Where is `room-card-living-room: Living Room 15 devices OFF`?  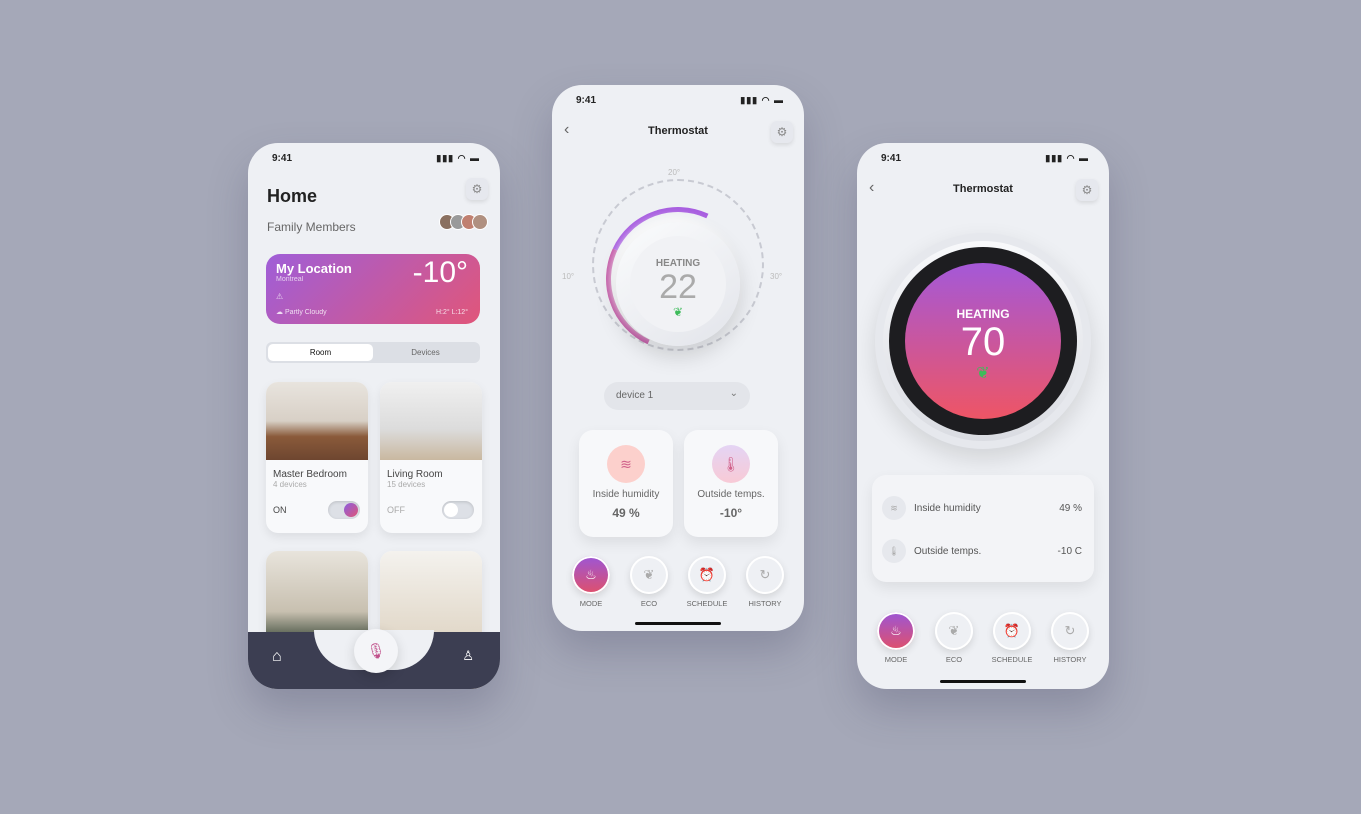
room-card-living-room: Living Room 15 devices OFF is located at coordinates (431, 457).